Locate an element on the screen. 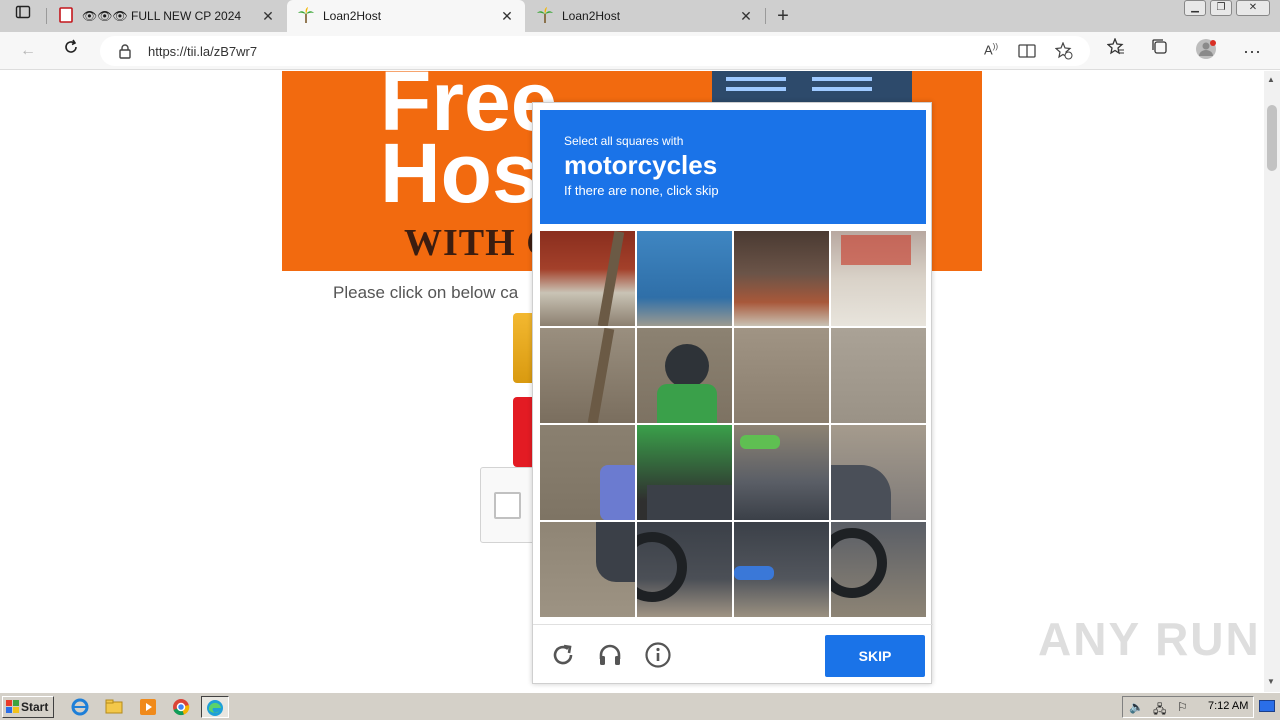 The width and height of the screenshot is (1280, 722). collections-icon is located at coordinates (1160, 51).